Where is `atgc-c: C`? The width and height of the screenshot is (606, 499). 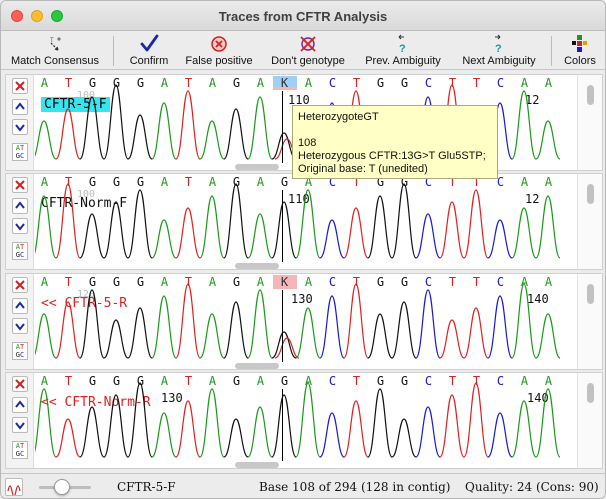
atgc-c: C is located at coordinates (22, 454).